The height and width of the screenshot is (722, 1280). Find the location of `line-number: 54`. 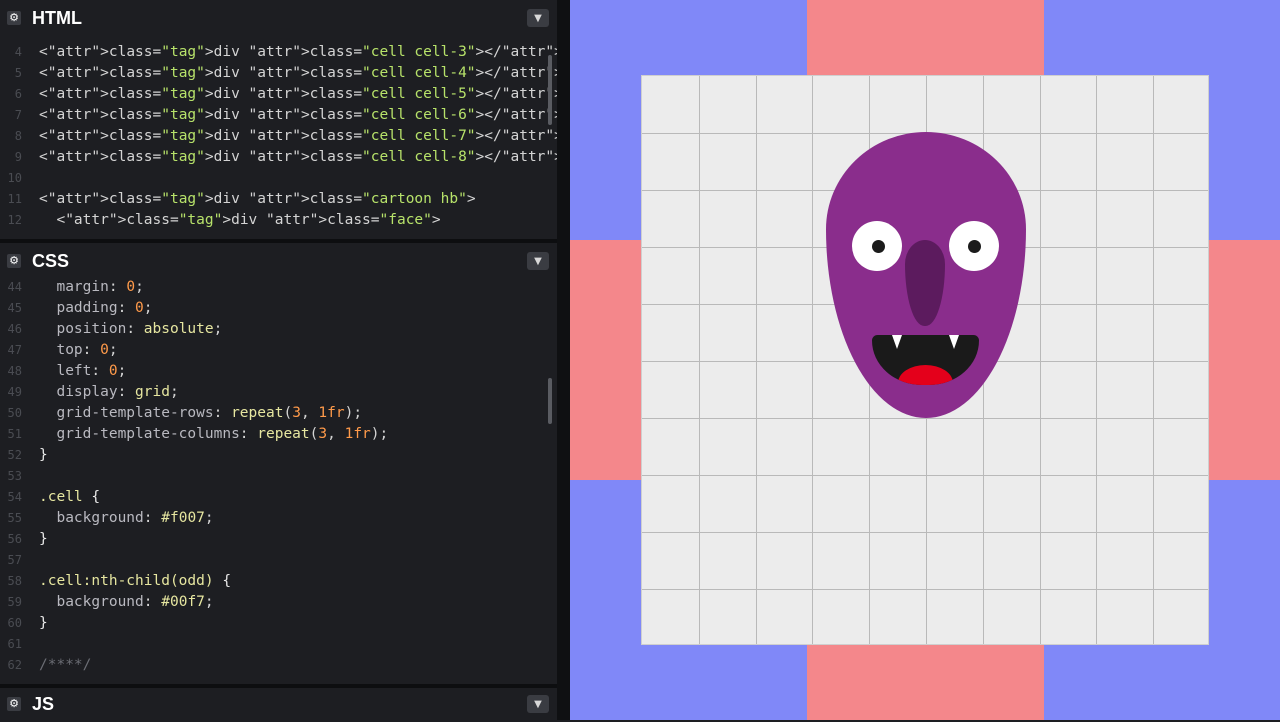

line-number: 54 is located at coordinates (14, 497).